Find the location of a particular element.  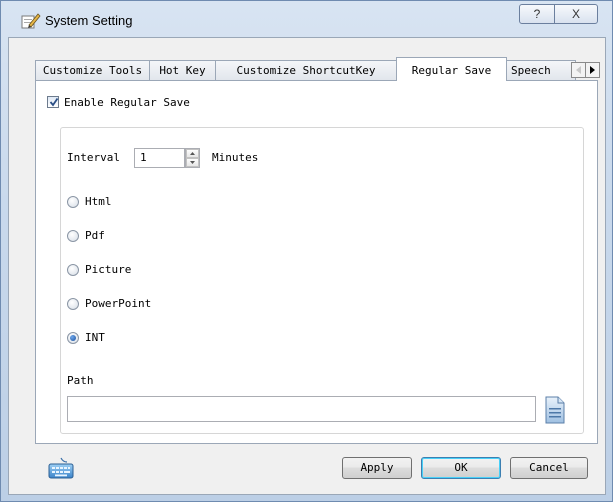

keyboard-glyph is located at coordinates (61, 468).